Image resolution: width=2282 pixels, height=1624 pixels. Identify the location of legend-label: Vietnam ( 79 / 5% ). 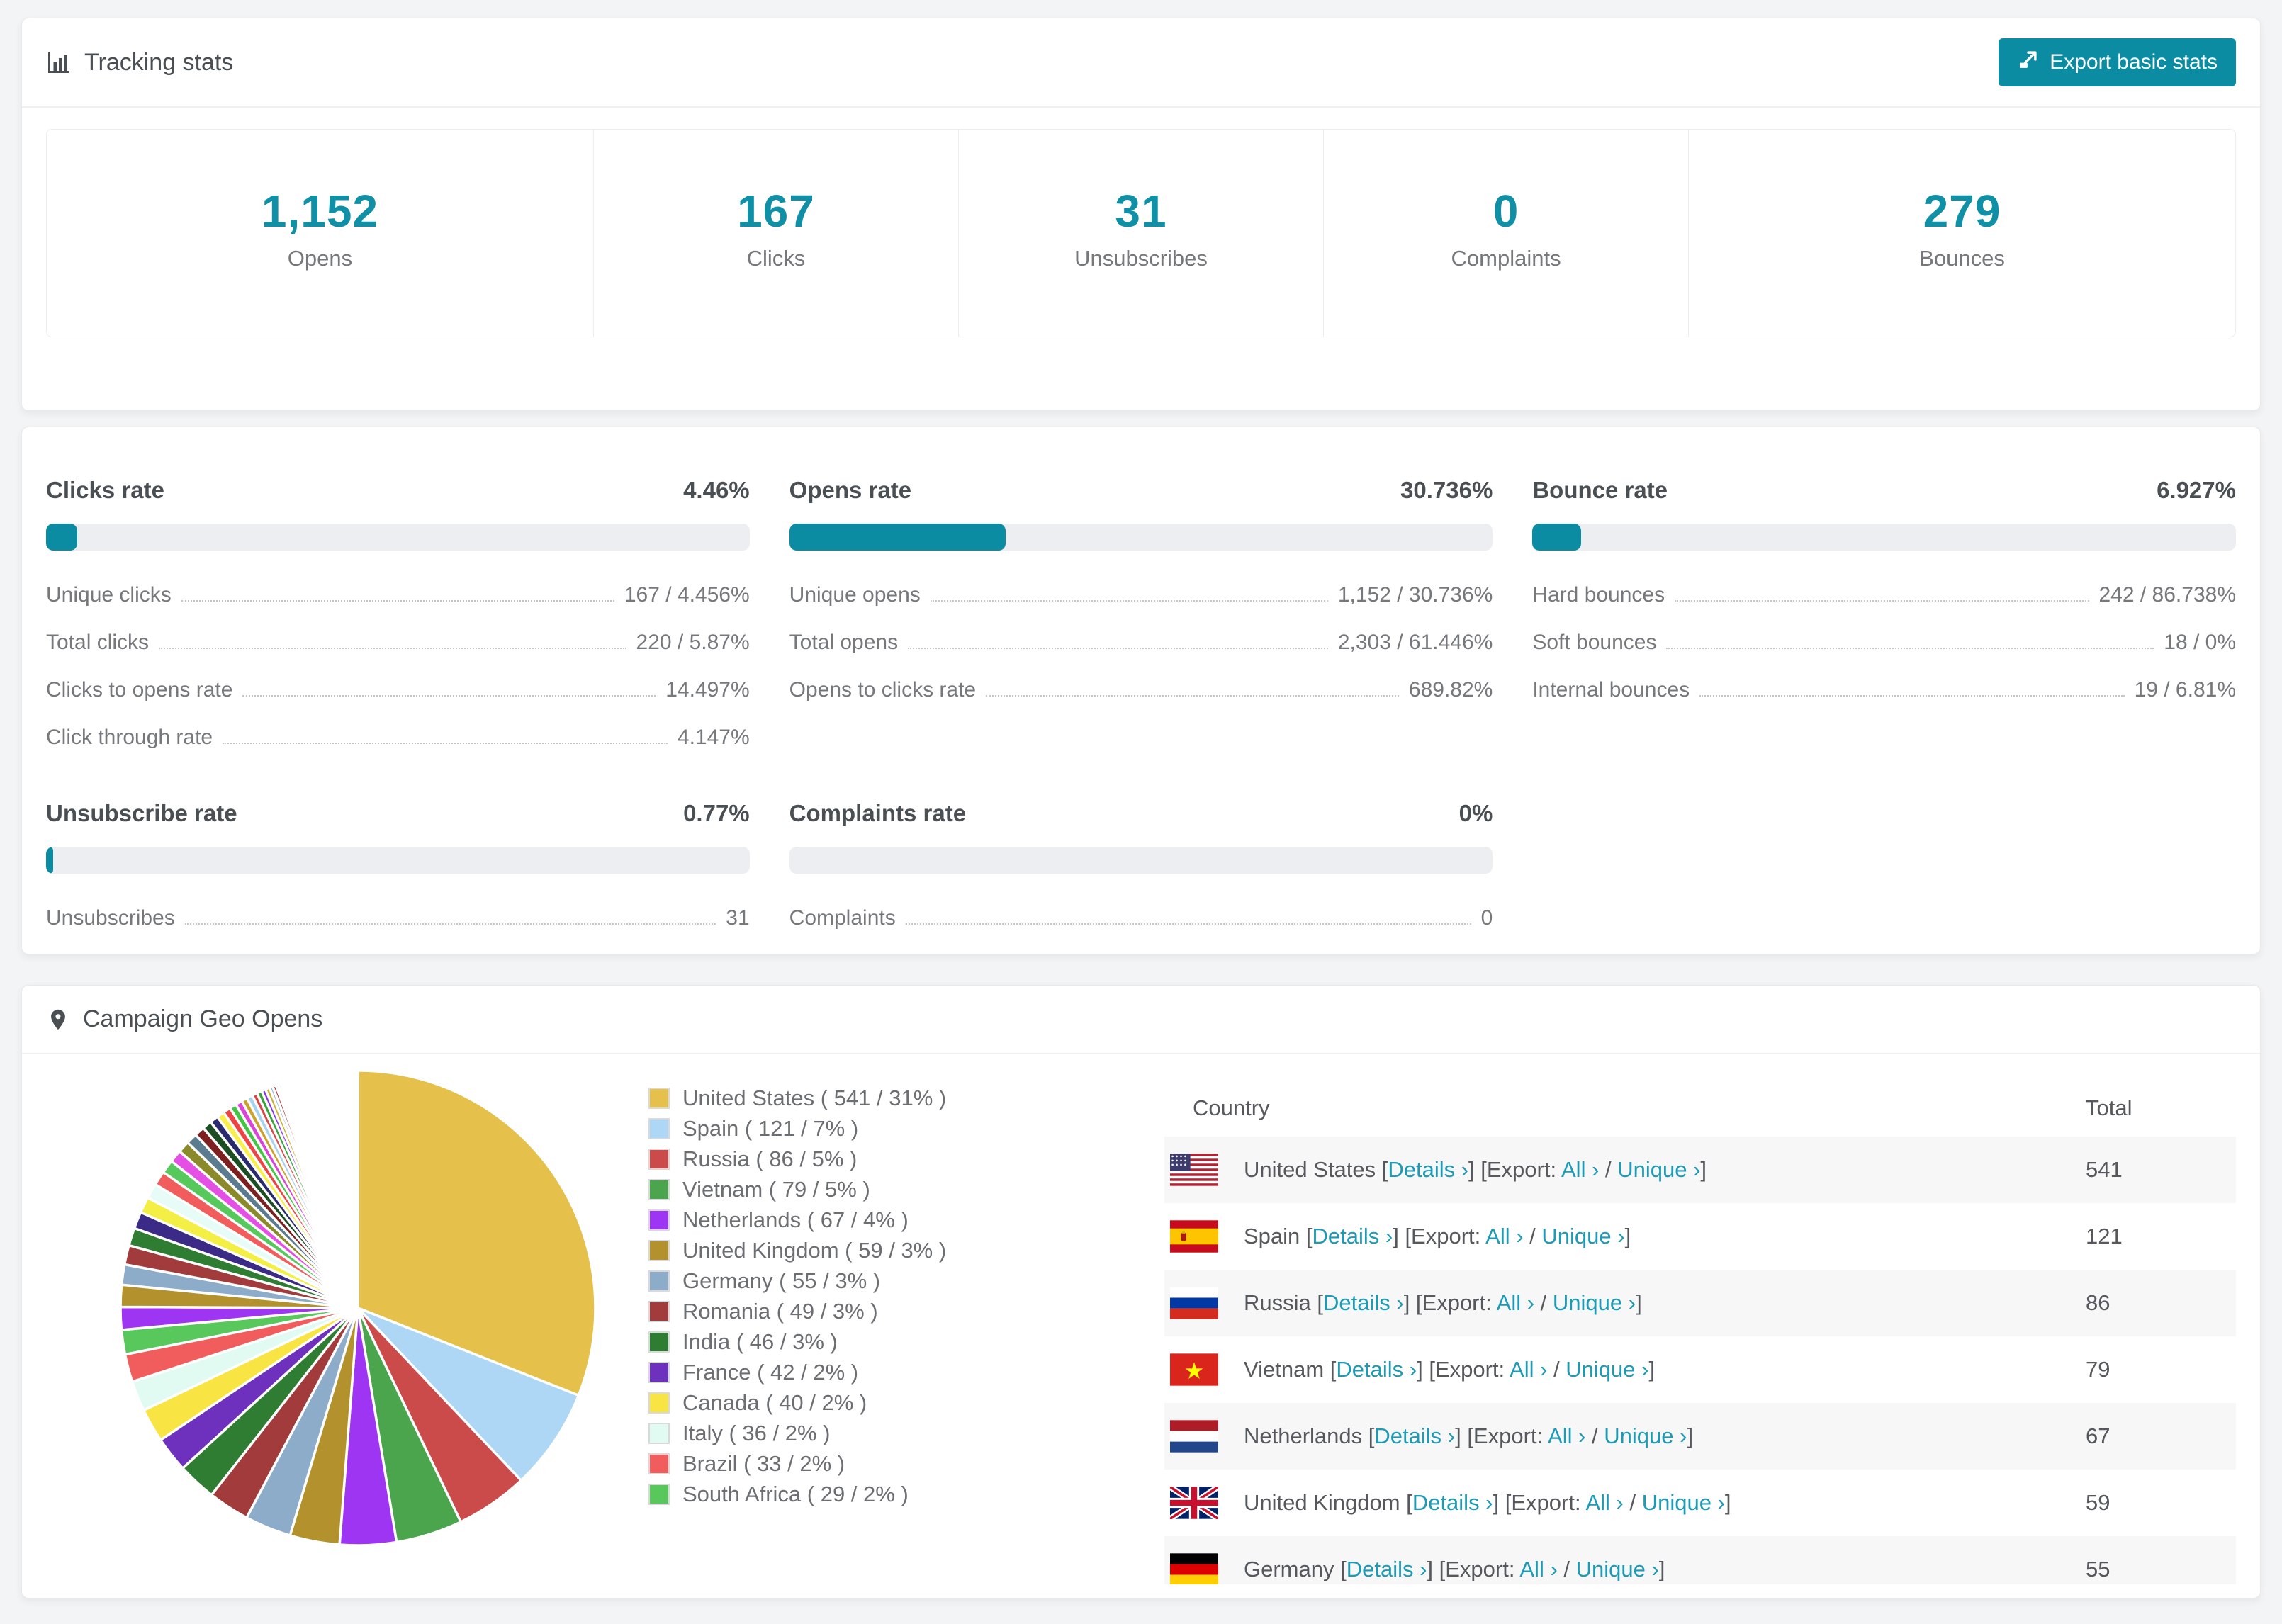
(776, 1189).